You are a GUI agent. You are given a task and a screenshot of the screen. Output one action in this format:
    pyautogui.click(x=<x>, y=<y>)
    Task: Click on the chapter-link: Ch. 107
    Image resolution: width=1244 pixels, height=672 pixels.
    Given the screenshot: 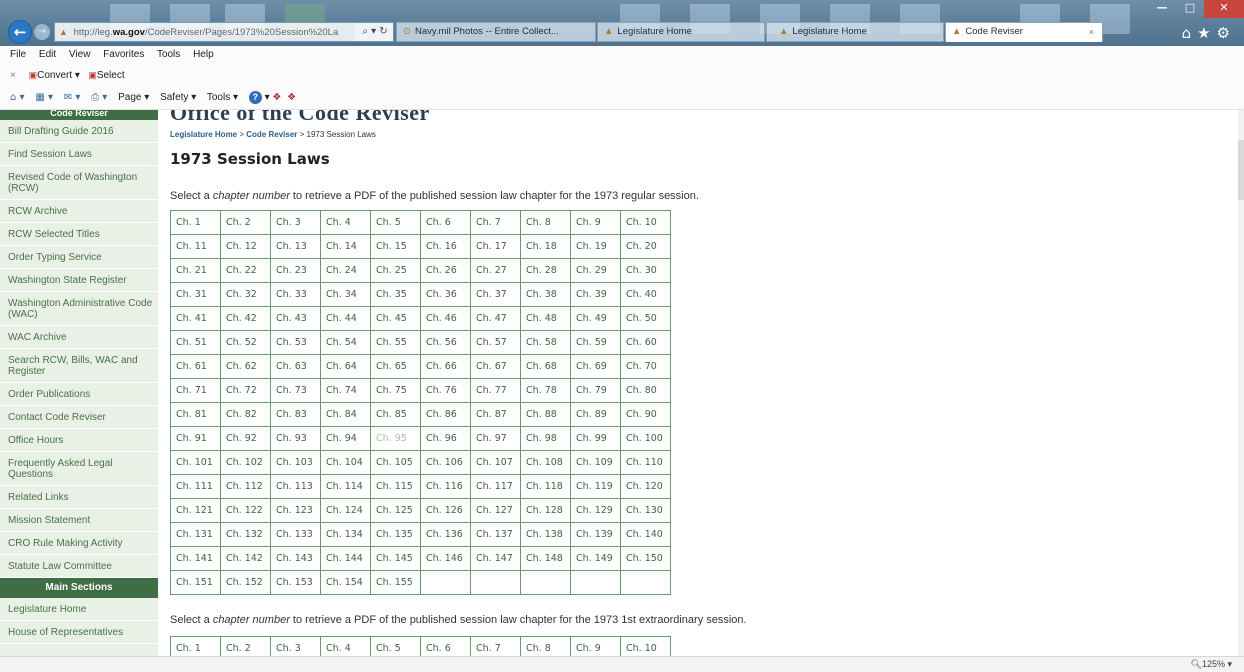 What is the action you would take?
    pyautogui.click(x=495, y=462)
    